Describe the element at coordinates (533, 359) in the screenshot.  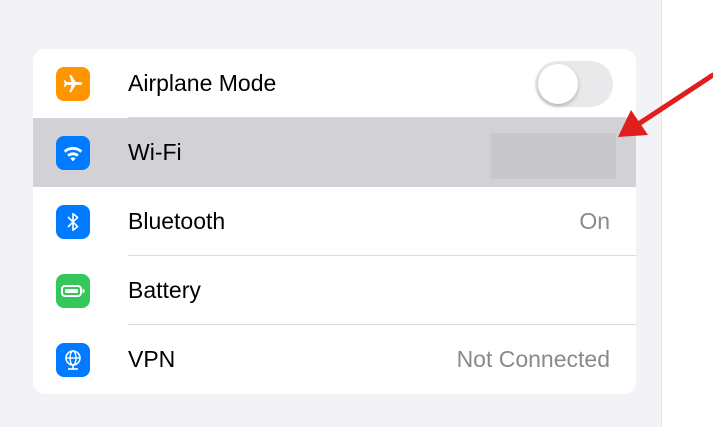
I see `vpn-status: Not Connected` at that location.